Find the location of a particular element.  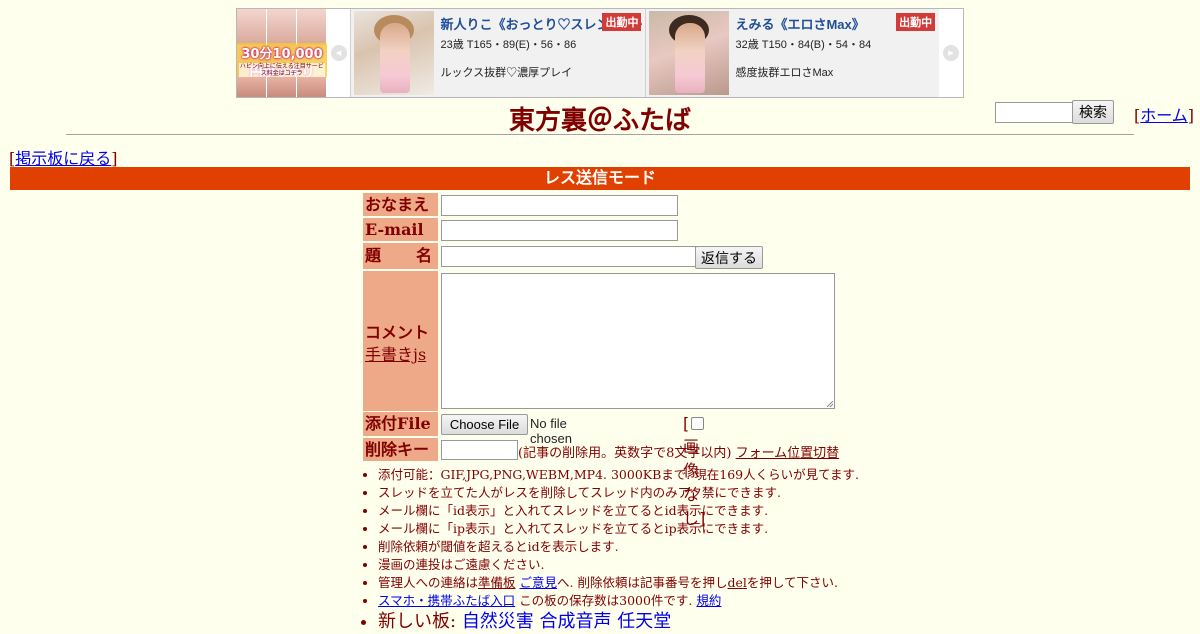

terms-link: 規約 is located at coordinates (708, 600).